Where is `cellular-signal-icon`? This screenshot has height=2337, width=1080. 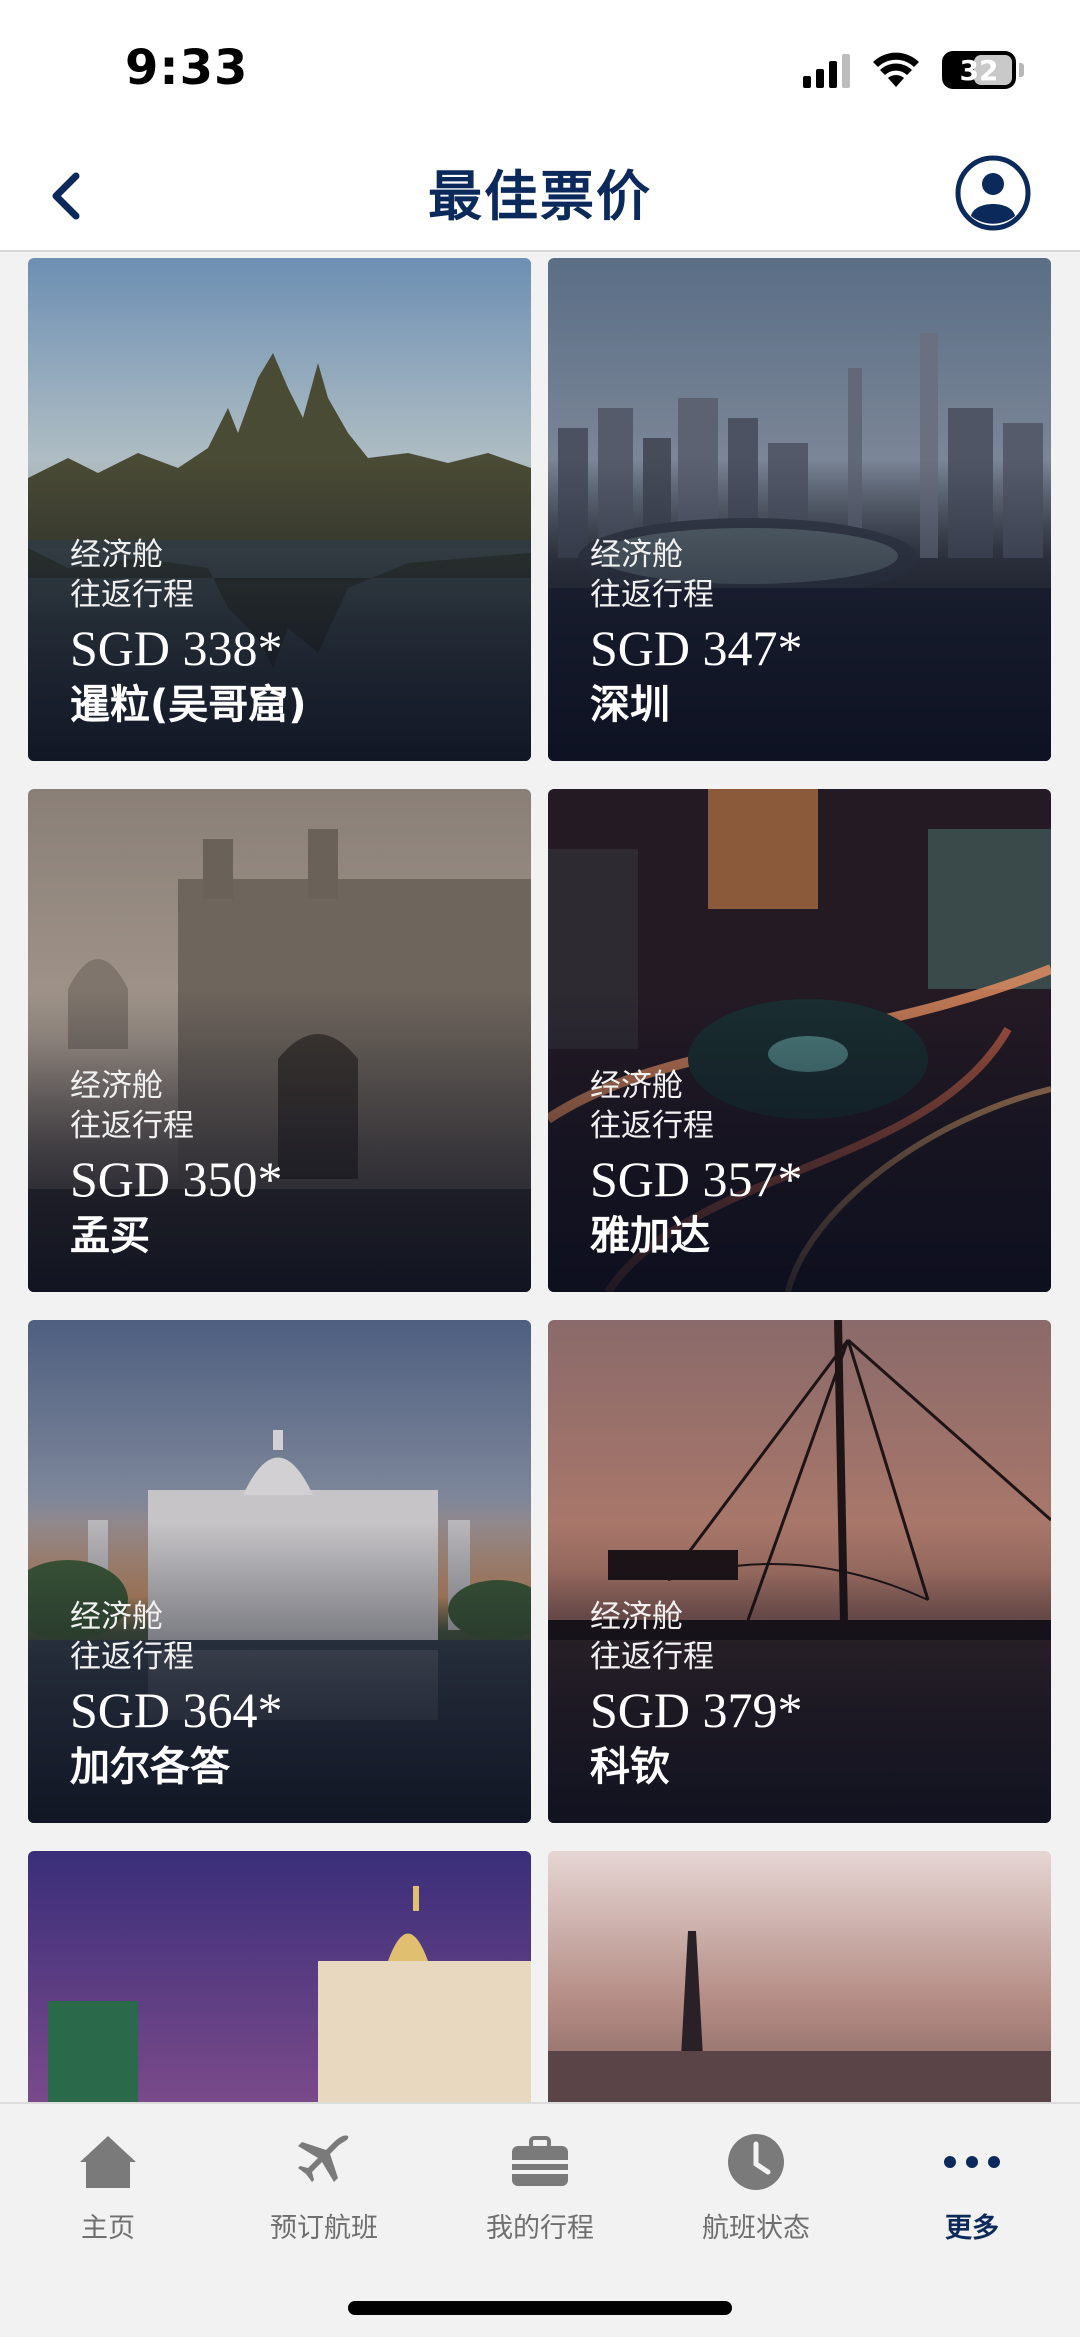
cellular-signal-icon is located at coordinates (826, 70).